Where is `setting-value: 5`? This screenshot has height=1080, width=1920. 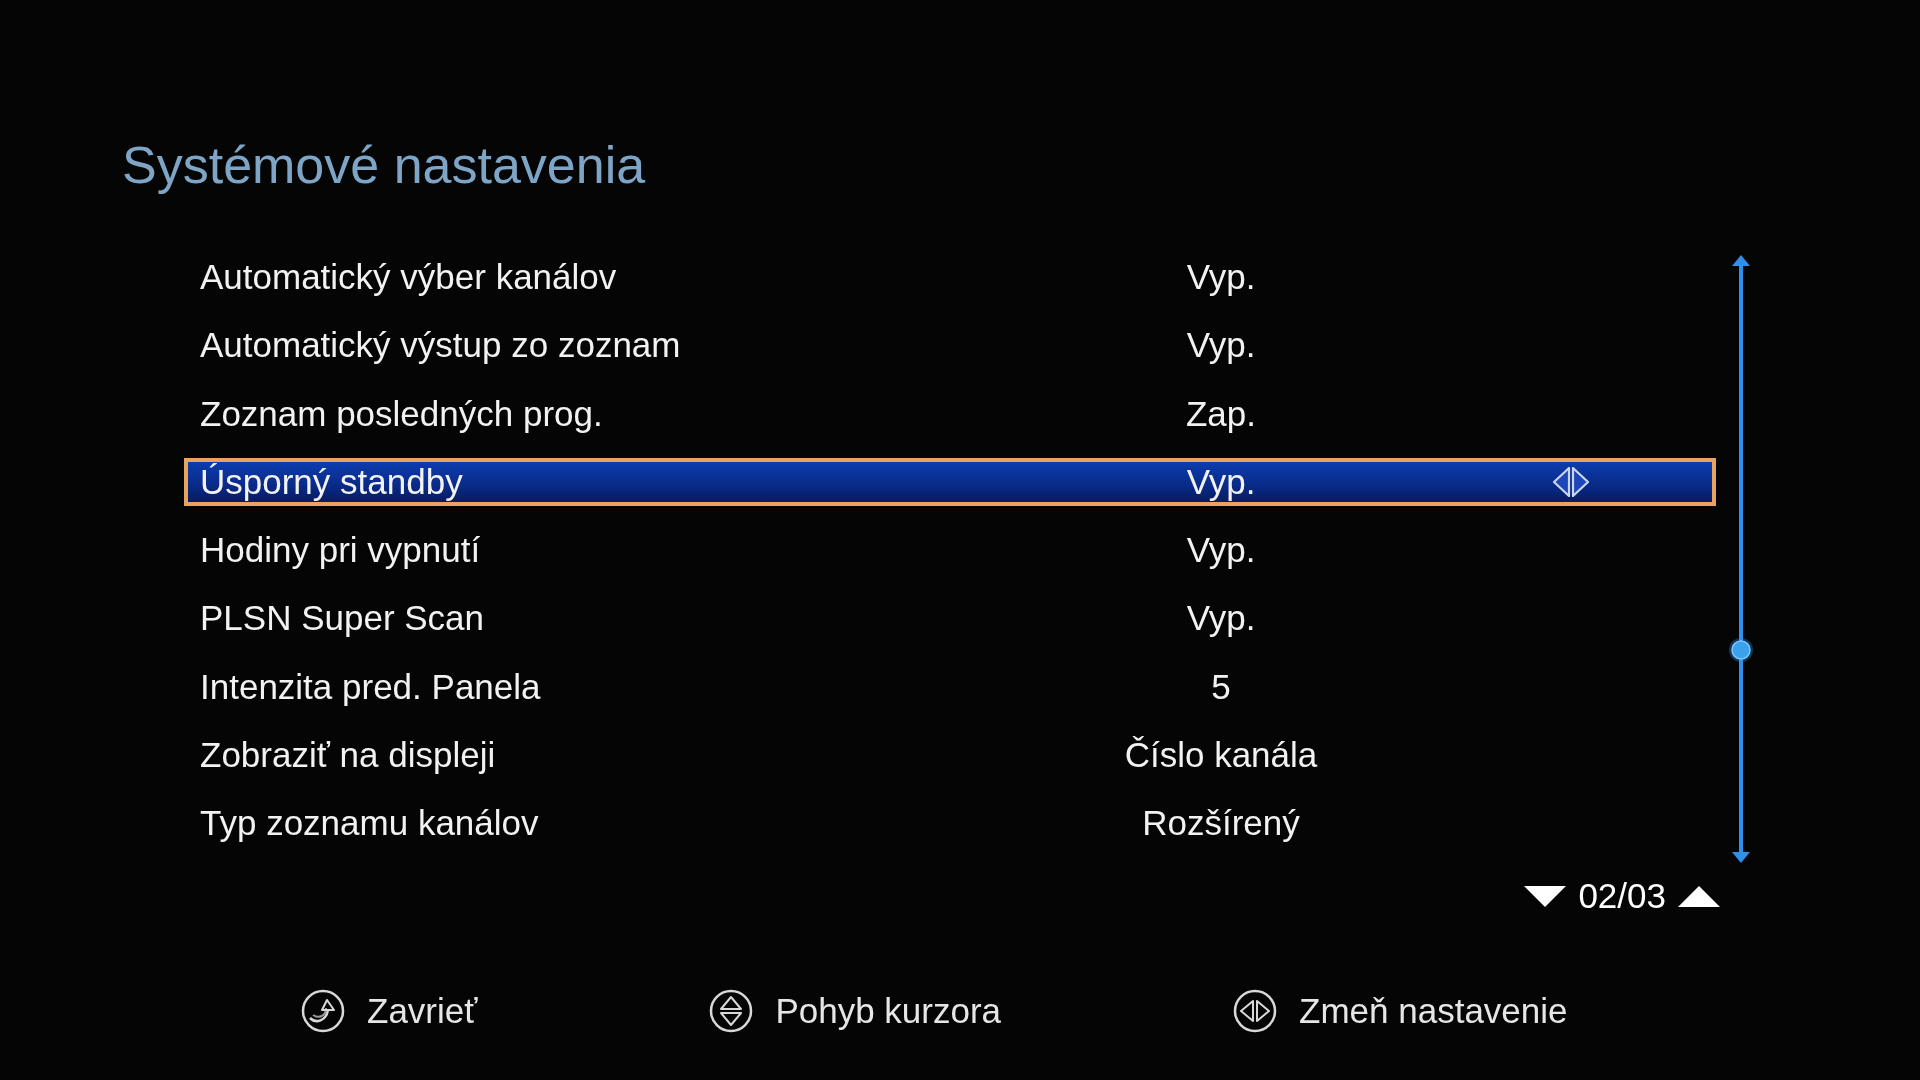 setting-value: 5 is located at coordinates (1221, 686).